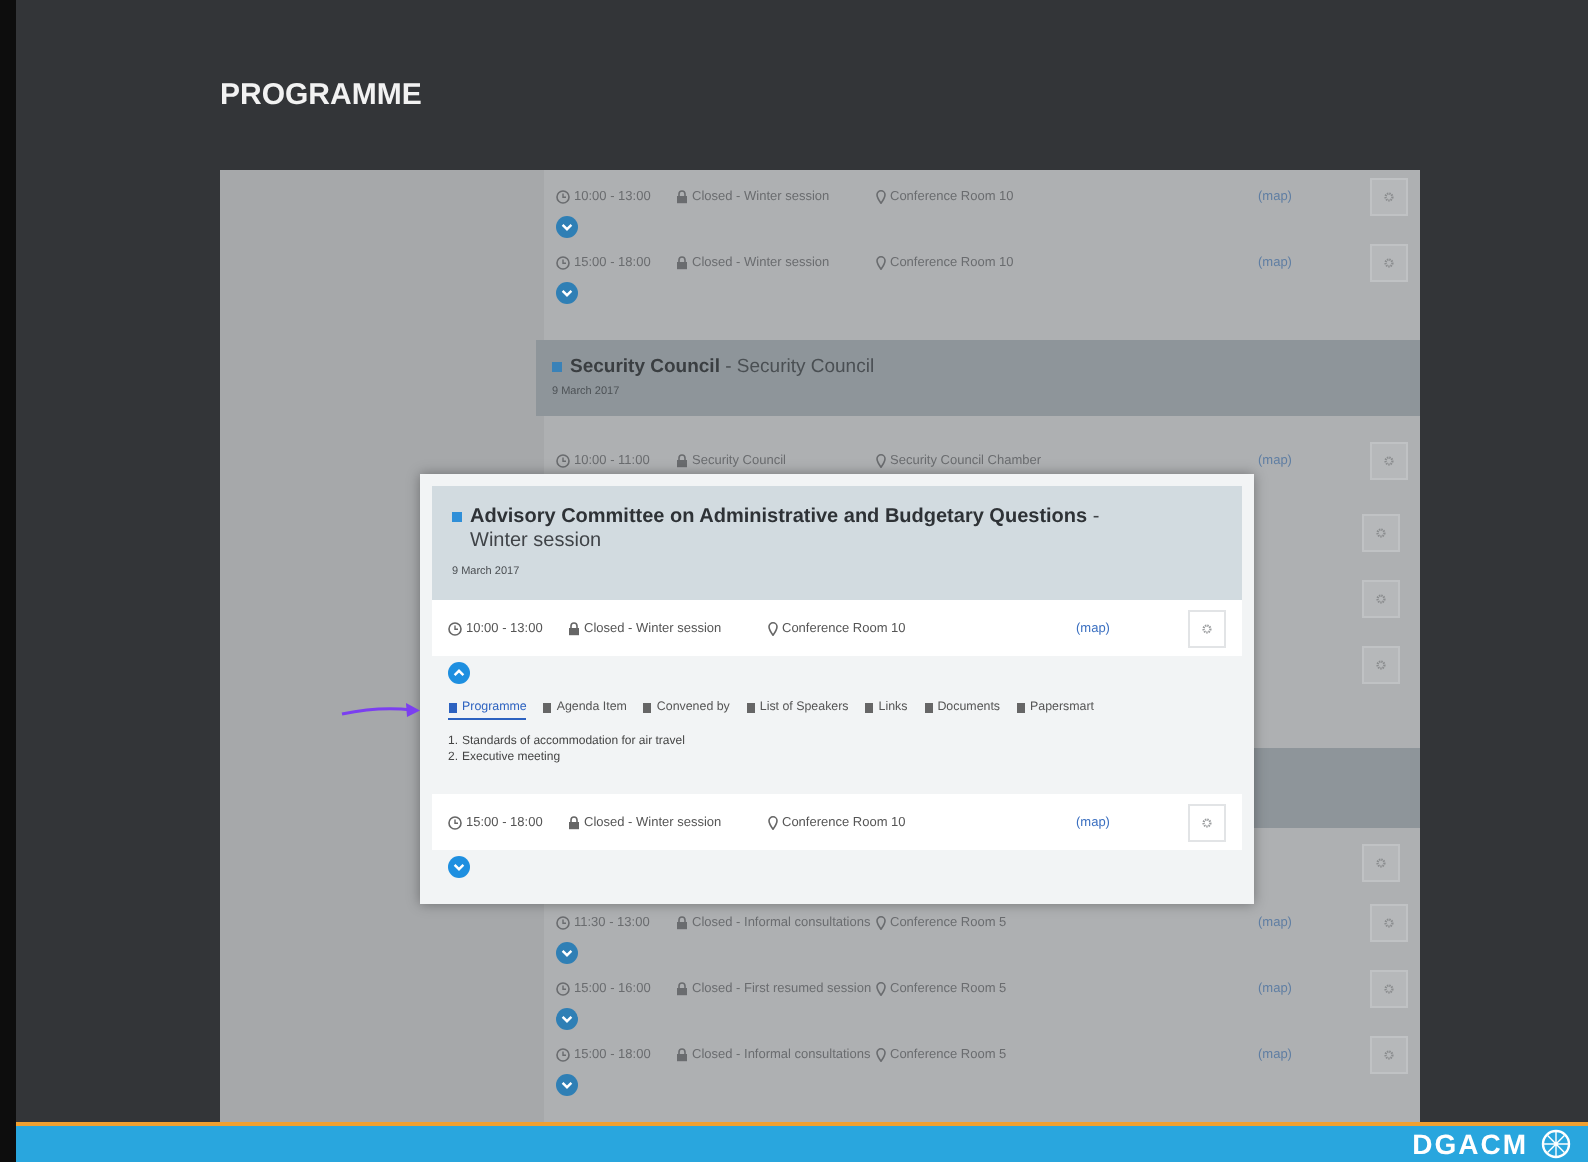 The height and width of the screenshot is (1162, 1588). What do you see at coordinates (459, 672) in the screenshot?
I see `chevron-up-icon` at bounding box center [459, 672].